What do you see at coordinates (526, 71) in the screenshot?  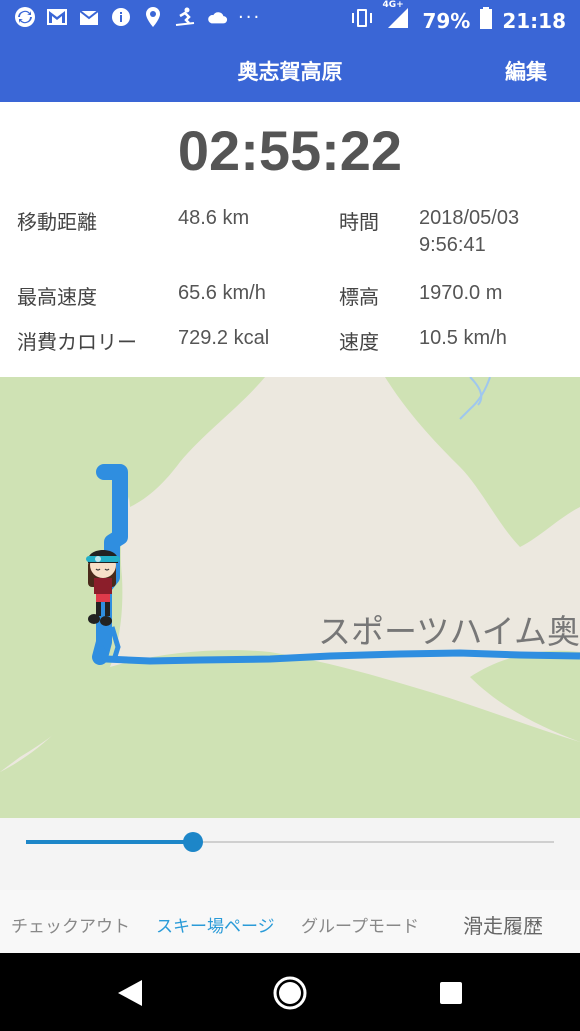 I see `edit-button: 編集` at bounding box center [526, 71].